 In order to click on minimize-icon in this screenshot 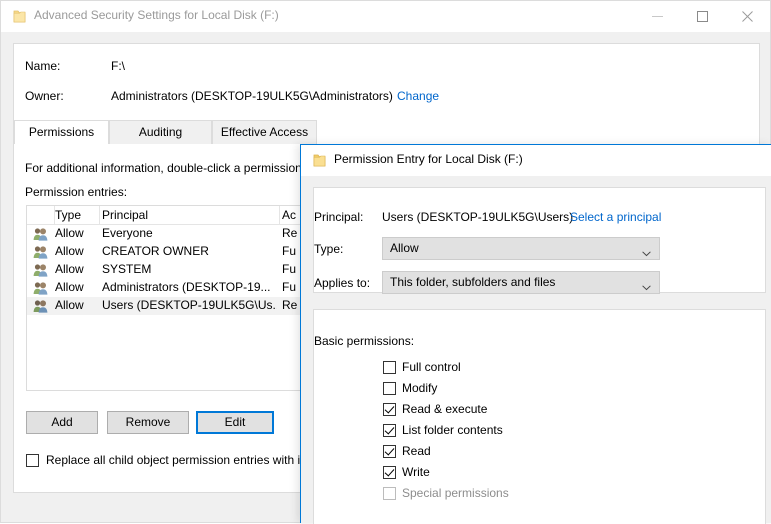, I will do `click(657, 16)`.